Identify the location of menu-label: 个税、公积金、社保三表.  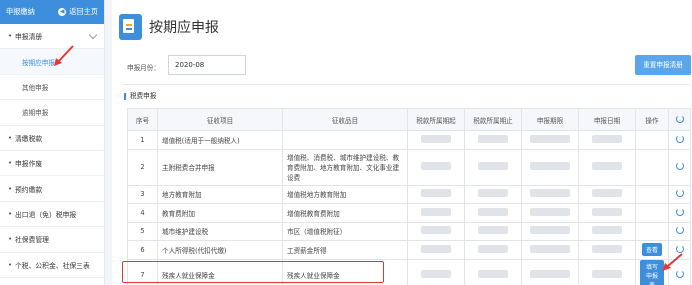
(52, 265).